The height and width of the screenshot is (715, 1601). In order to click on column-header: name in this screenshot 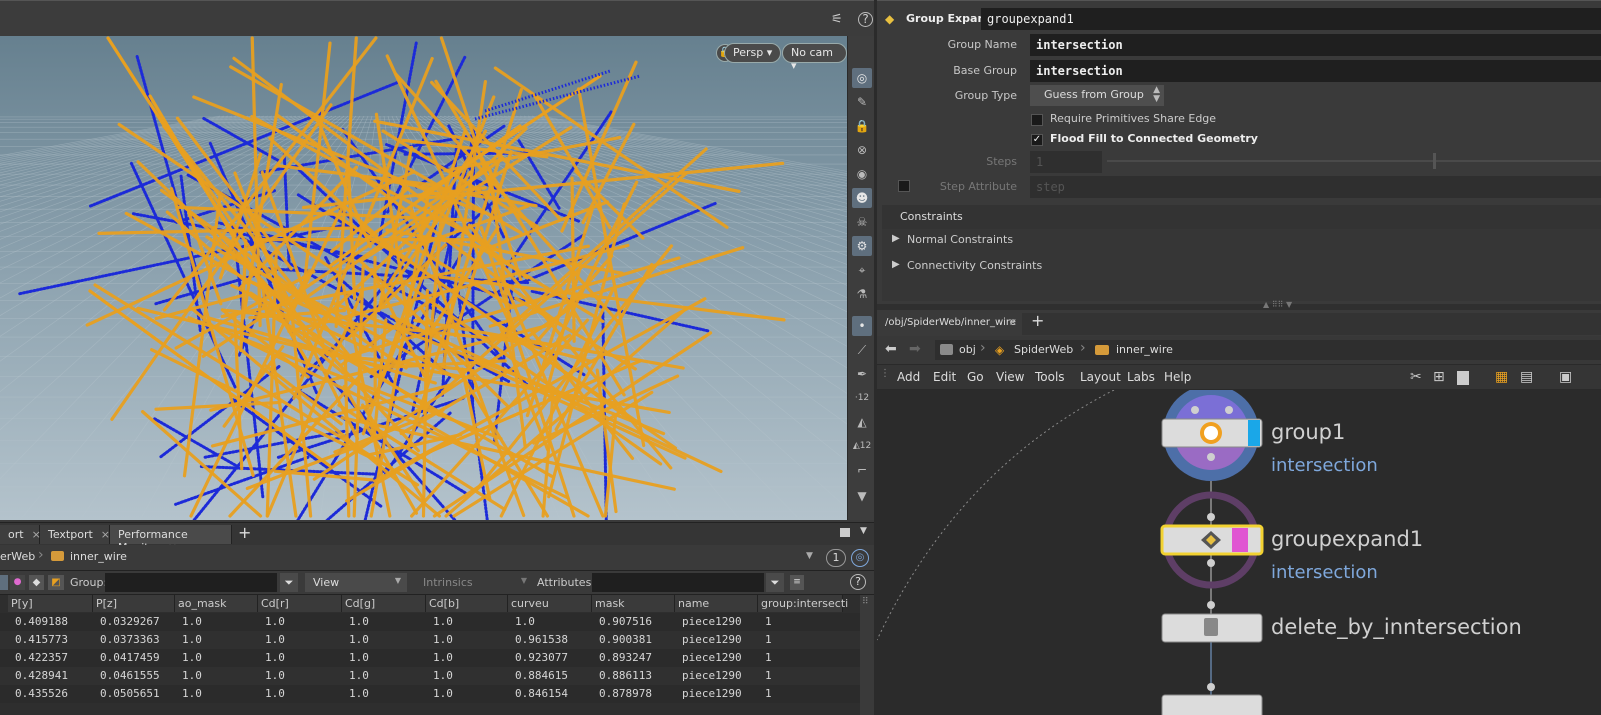, I will do `click(716, 603)`.